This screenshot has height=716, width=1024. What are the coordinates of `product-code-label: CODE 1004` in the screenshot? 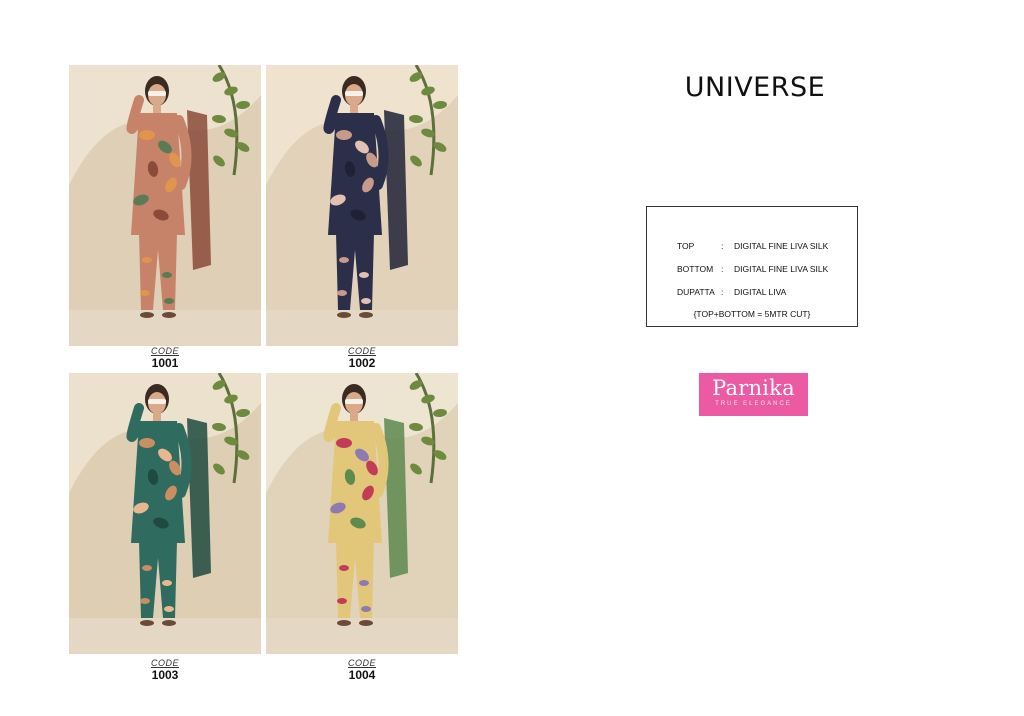 It's located at (362, 670).